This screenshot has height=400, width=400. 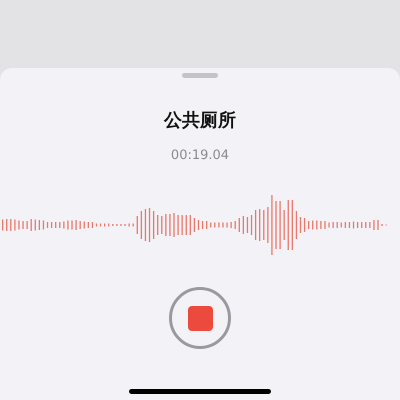 I want to click on stop-button, so click(x=200, y=318).